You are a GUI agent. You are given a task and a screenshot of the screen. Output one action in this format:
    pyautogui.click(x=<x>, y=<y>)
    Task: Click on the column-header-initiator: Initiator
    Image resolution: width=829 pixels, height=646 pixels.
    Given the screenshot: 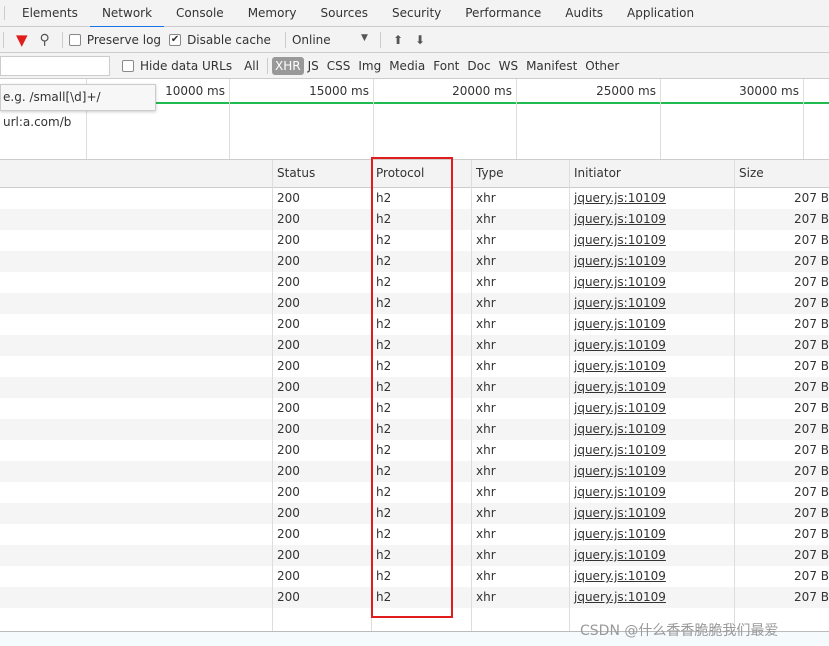 What is the action you would take?
    pyautogui.click(x=595, y=173)
    